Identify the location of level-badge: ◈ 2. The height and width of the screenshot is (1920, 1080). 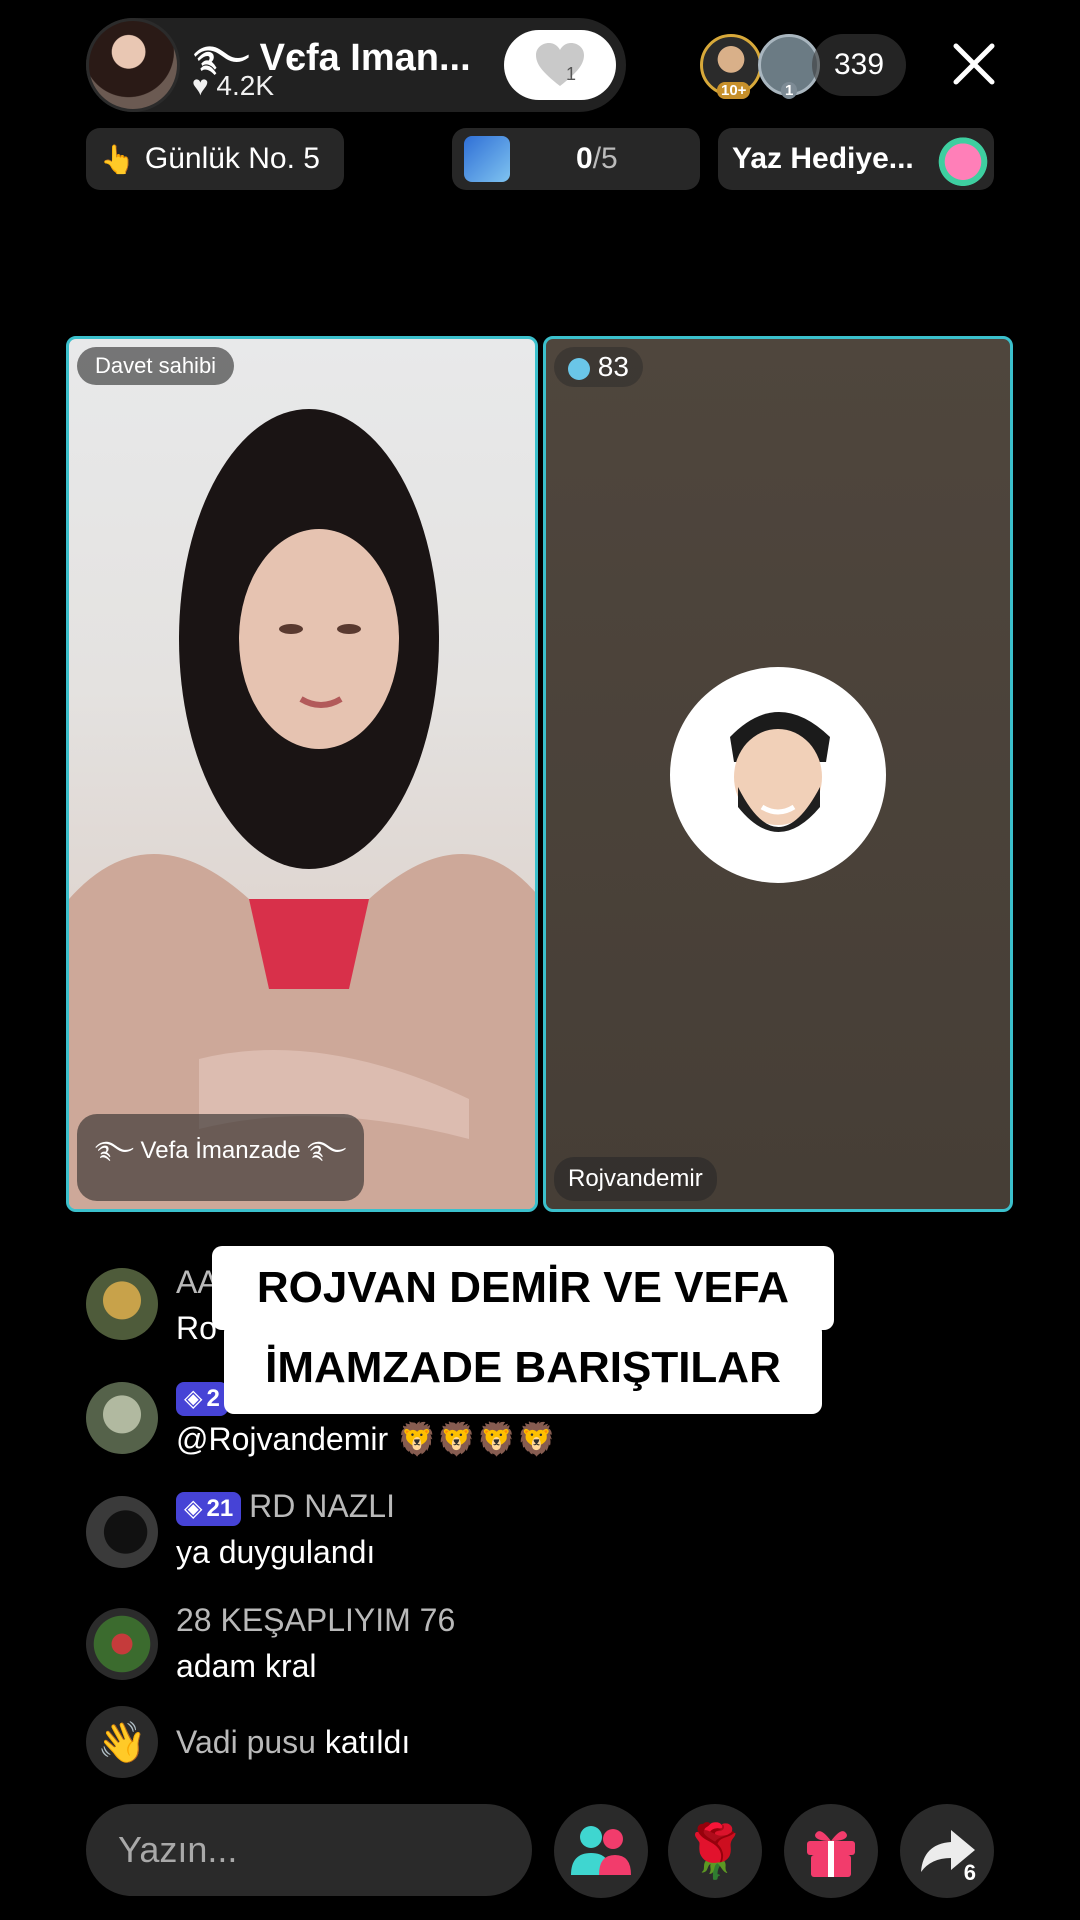
(202, 1398).